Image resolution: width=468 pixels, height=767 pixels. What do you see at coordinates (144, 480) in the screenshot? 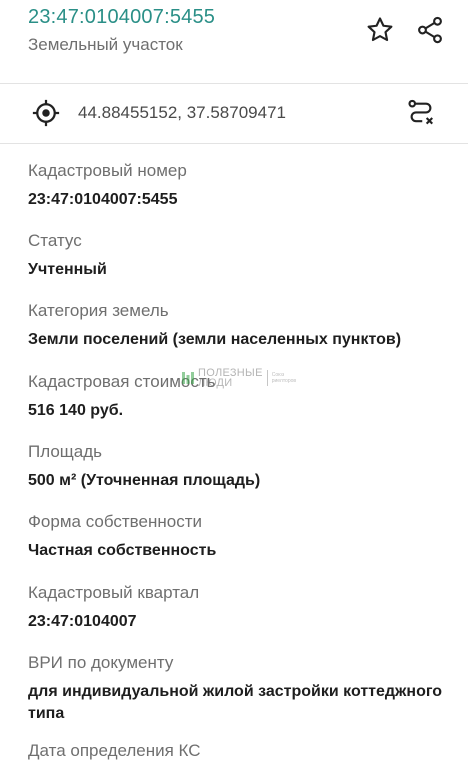
I see `field-value: 500 м² (Уточненная площадь)` at bounding box center [144, 480].